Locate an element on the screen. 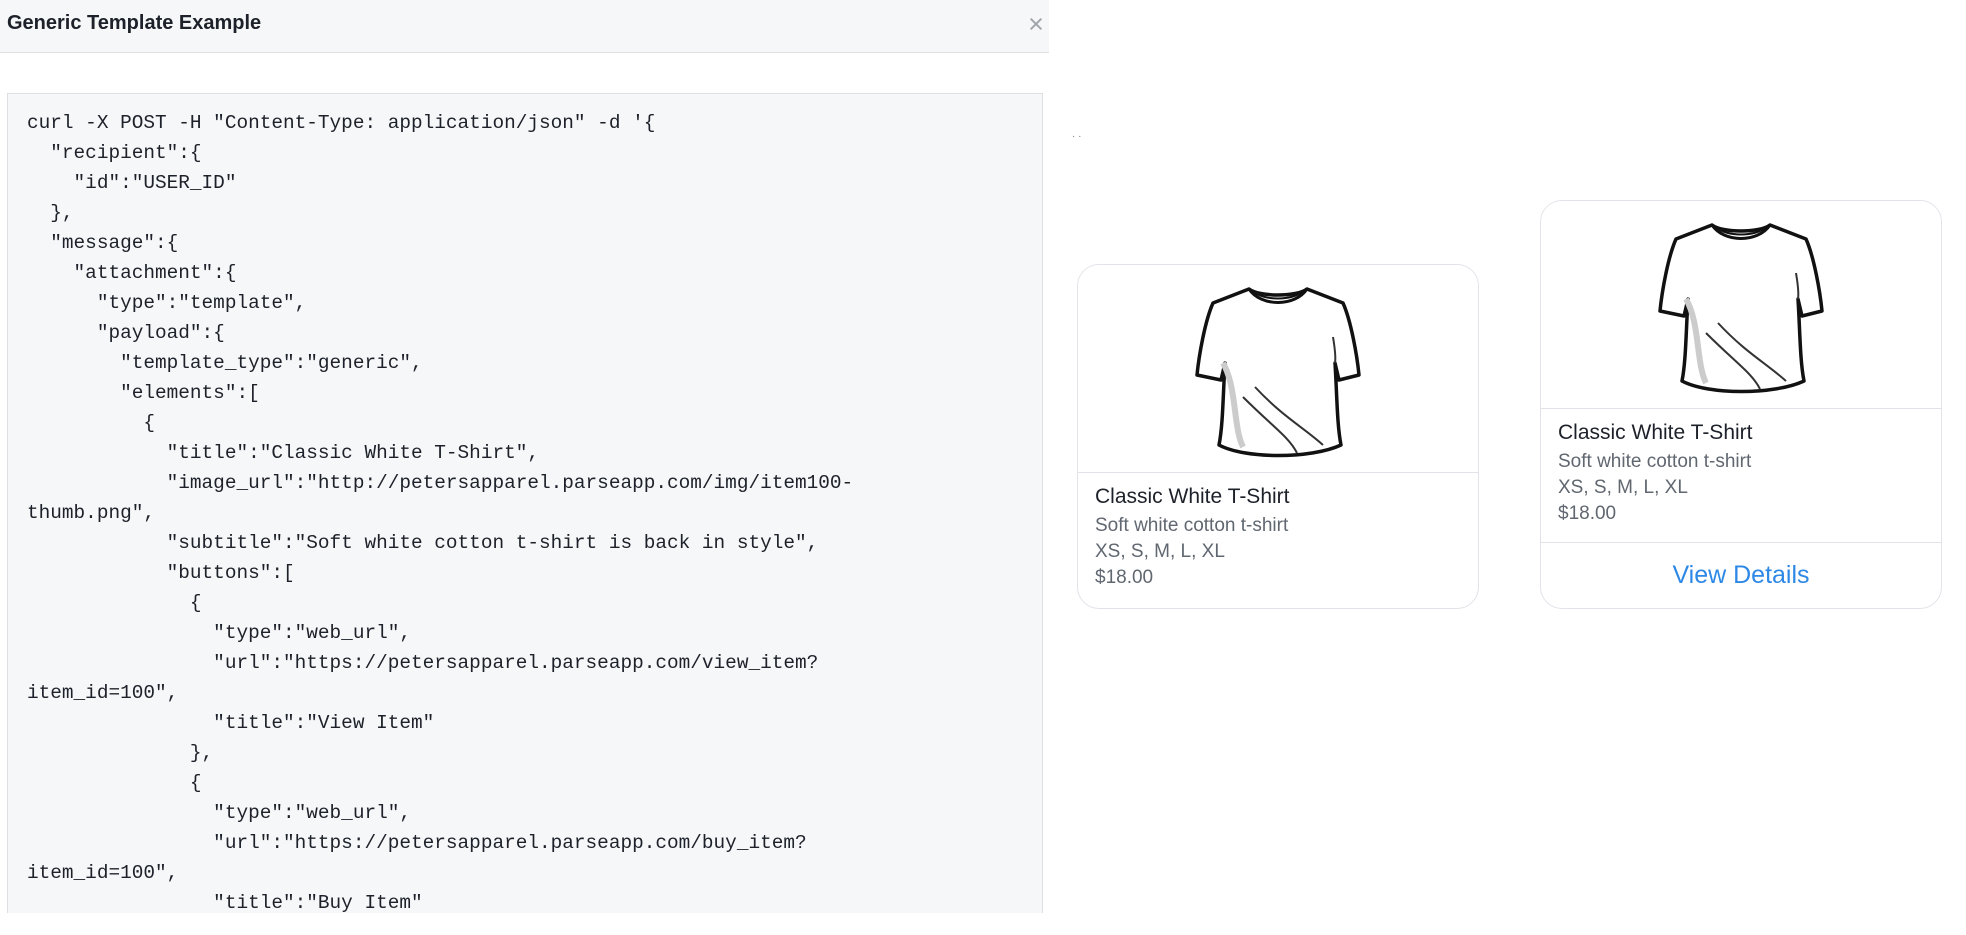 This screenshot has height=935, width=1966. stray-mark: · · is located at coordinates (1077, 136).